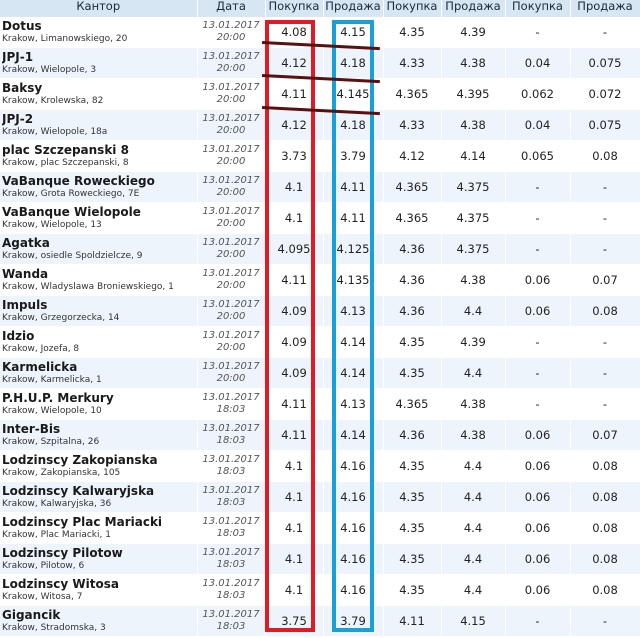  What do you see at coordinates (294, 621) in the screenshot?
I see `buy-1-cell: 3.75` at bounding box center [294, 621].